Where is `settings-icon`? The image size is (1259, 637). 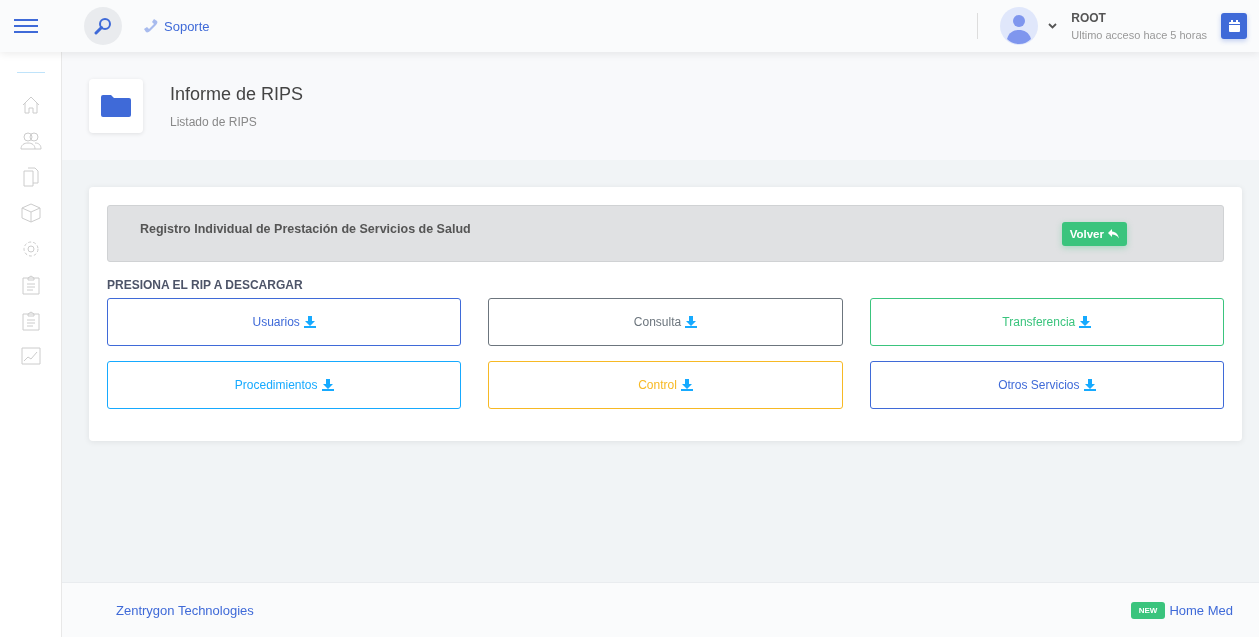 settings-icon is located at coordinates (30, 249).